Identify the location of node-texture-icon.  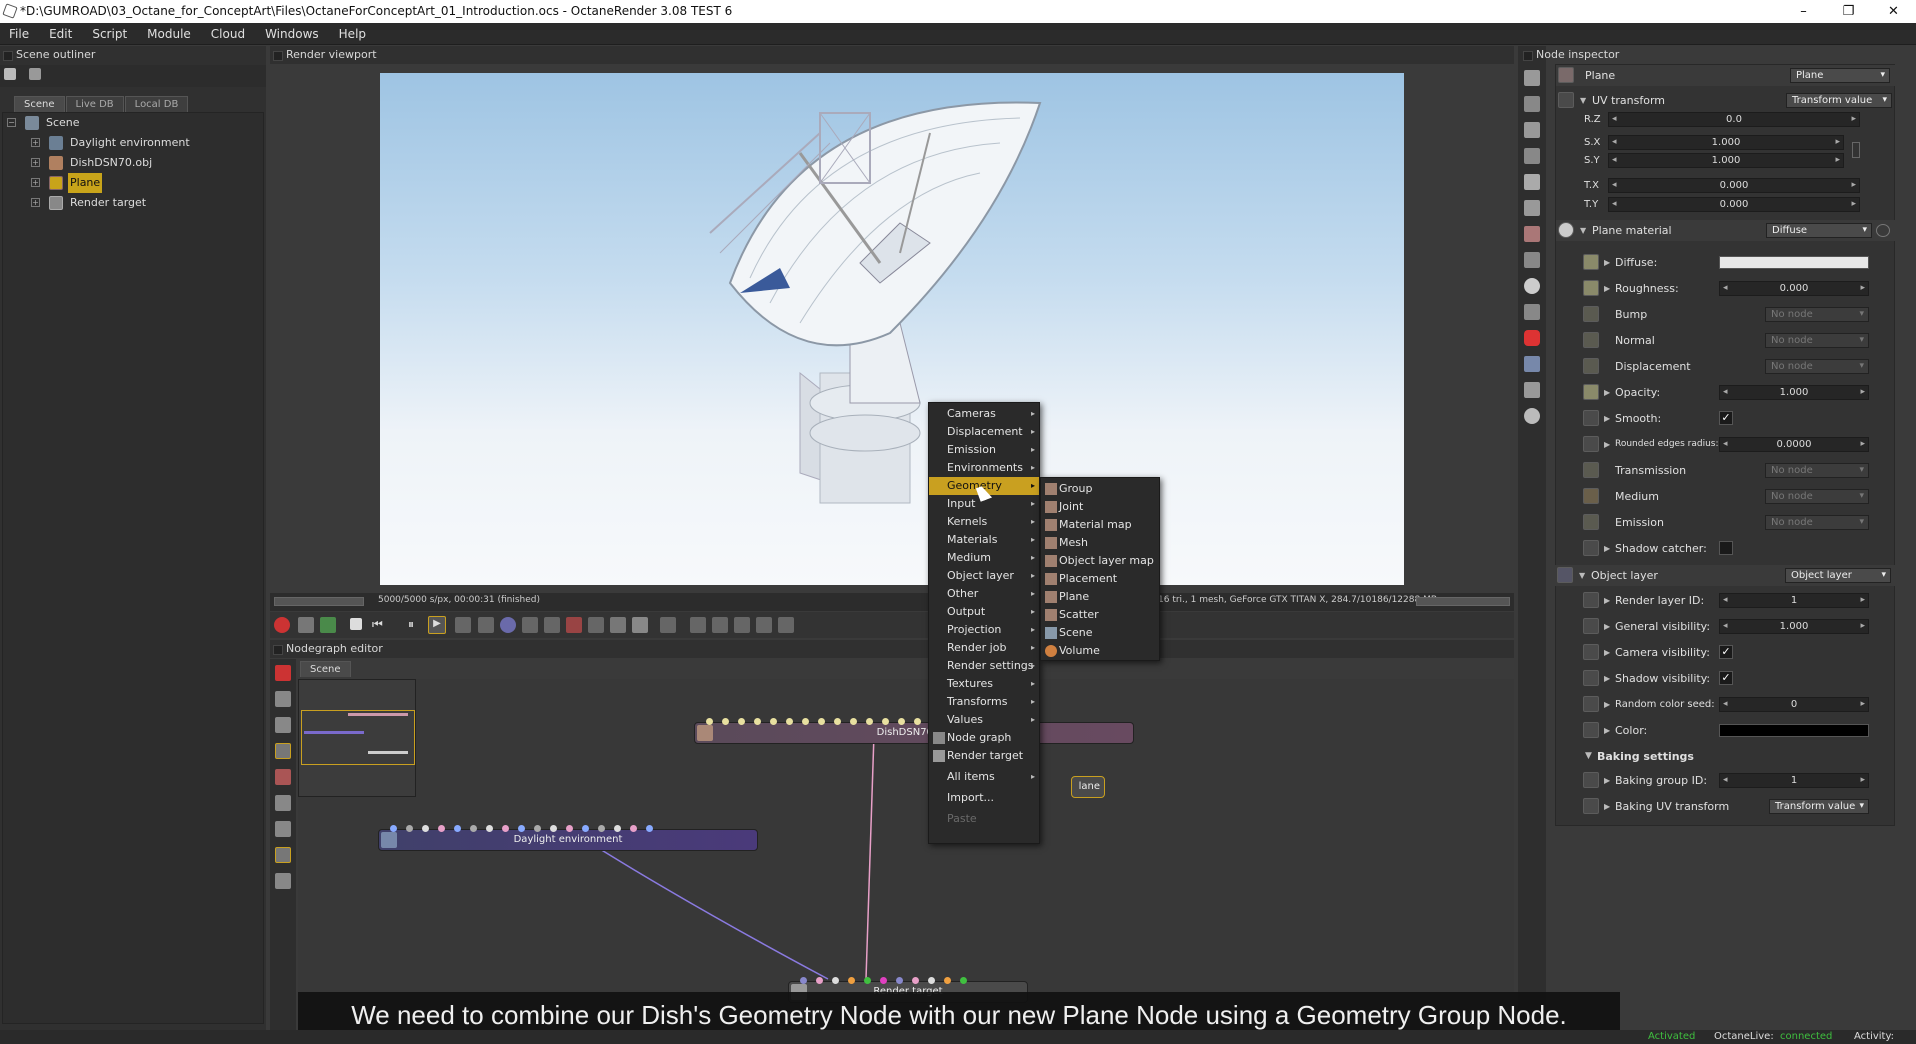
(283, 855).